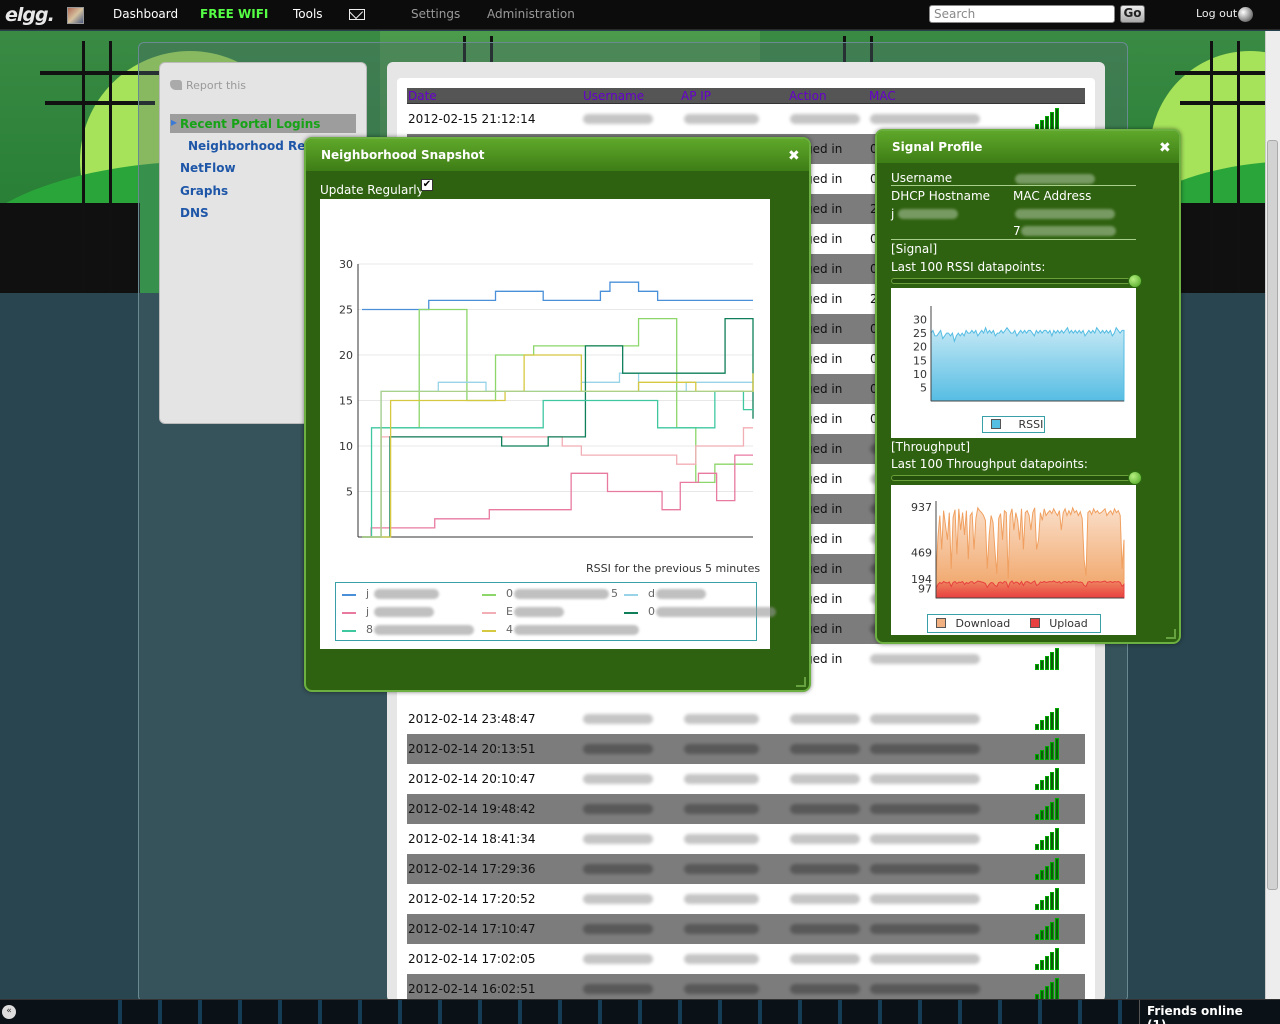 This screenshot has width=1280, height=1024. Describe the element at coordinates (1016, 281) in the screenshot. I see `rssi-range-slider` at that location.